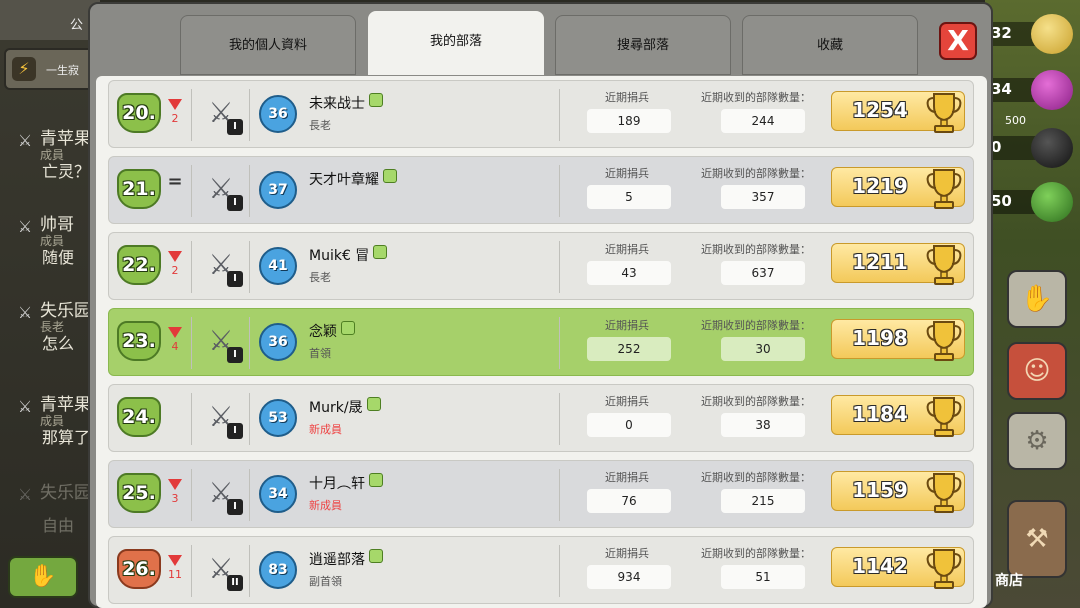 The width and height of the screenshot is (1080, 608). I want to click on tab-my-clan: 我的部落, so click(456, 43).